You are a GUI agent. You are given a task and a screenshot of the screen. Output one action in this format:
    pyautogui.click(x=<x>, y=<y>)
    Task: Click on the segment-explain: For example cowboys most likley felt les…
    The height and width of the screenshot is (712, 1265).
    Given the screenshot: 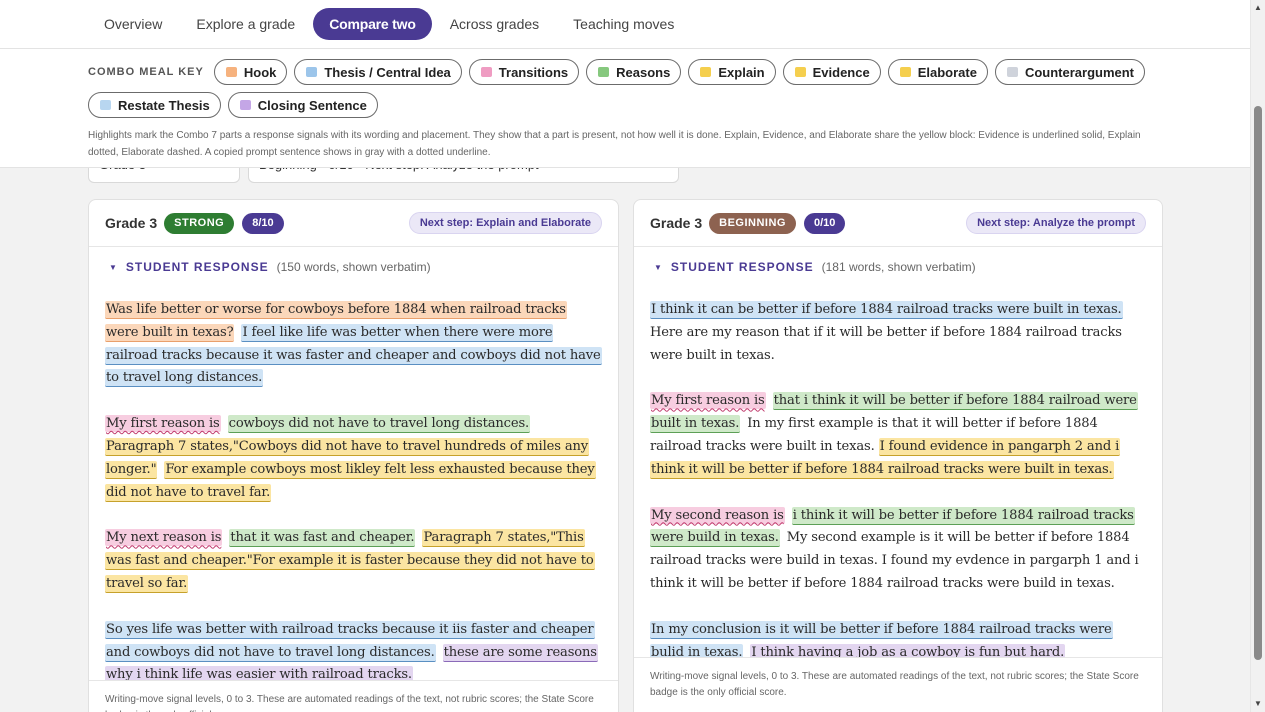 What is the action you would take?
    pyautogui.click(x=350, y=481)
    